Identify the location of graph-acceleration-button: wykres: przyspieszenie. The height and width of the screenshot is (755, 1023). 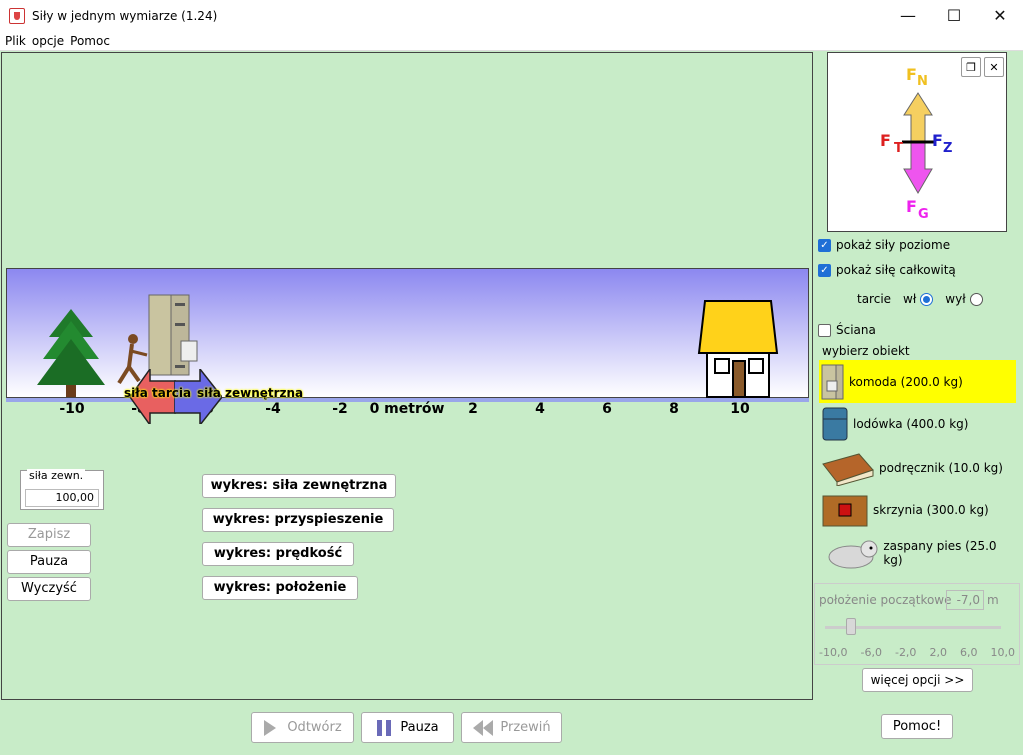
(298, 520).